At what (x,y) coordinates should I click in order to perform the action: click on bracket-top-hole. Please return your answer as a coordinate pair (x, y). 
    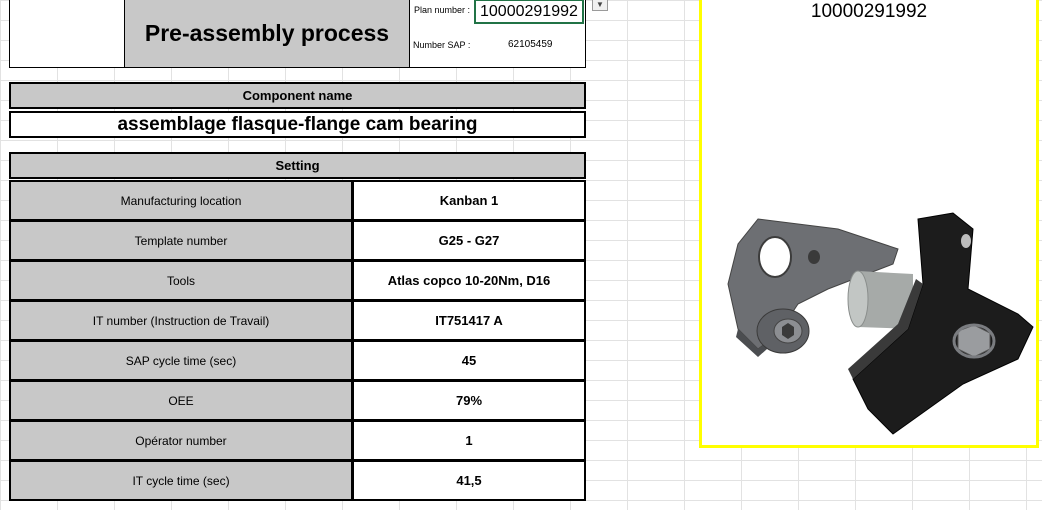
    Looking at the image, I should click on (966, 241).